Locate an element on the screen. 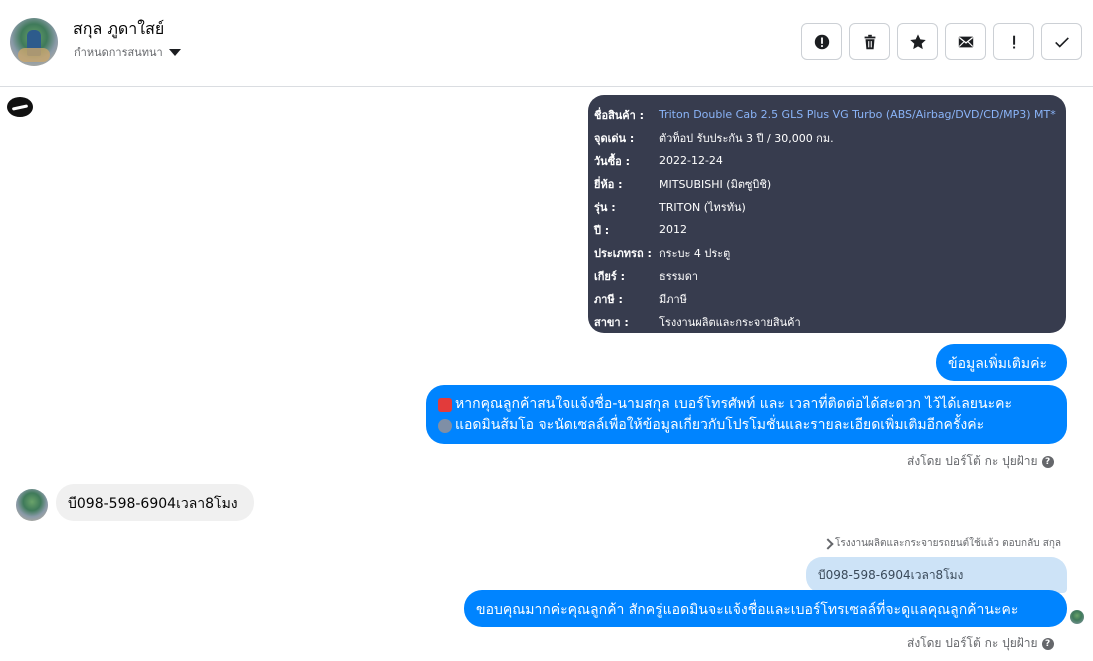 Image resolution: width=1093 pixels, height=661 pixels. product-card-row: สาขา : โรงงานผลิตและกระจายสินค้า is located at coordinates (827, 321).